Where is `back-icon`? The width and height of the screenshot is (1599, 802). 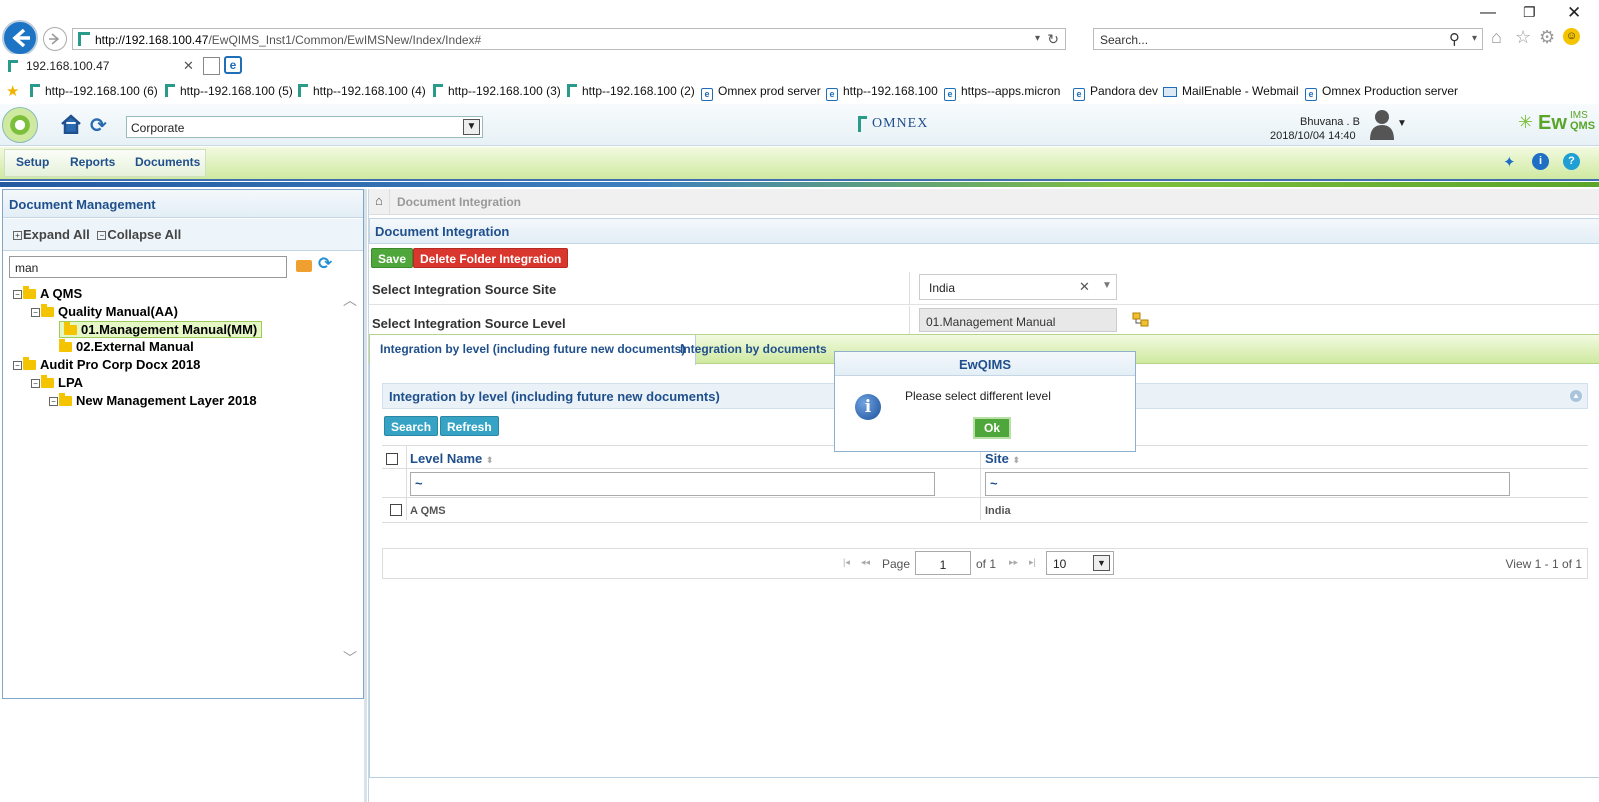 back-icon is located at coordinates (20, 38).